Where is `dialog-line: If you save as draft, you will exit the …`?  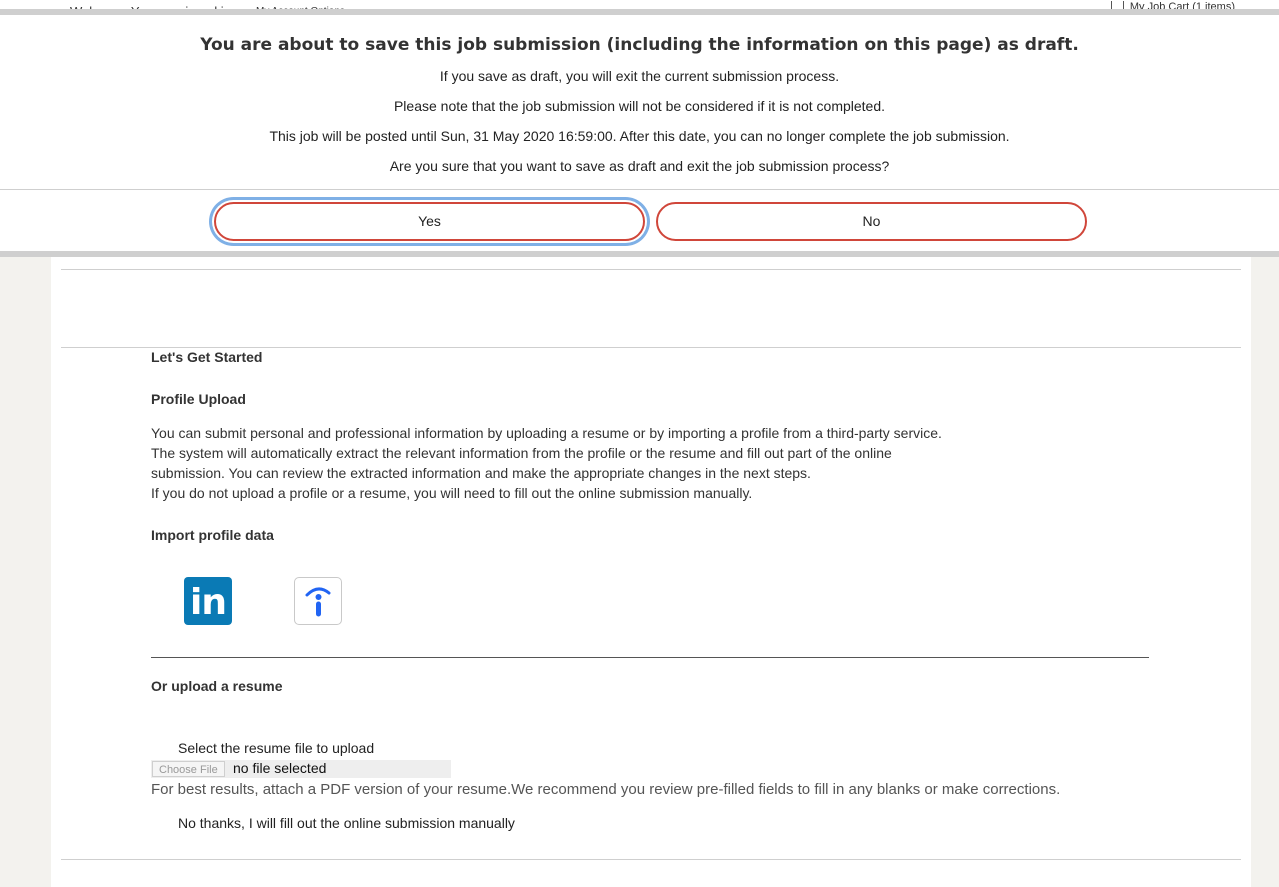
dialog-line: If you save as draft, you will exit the … is located at coordinates (639, 76).